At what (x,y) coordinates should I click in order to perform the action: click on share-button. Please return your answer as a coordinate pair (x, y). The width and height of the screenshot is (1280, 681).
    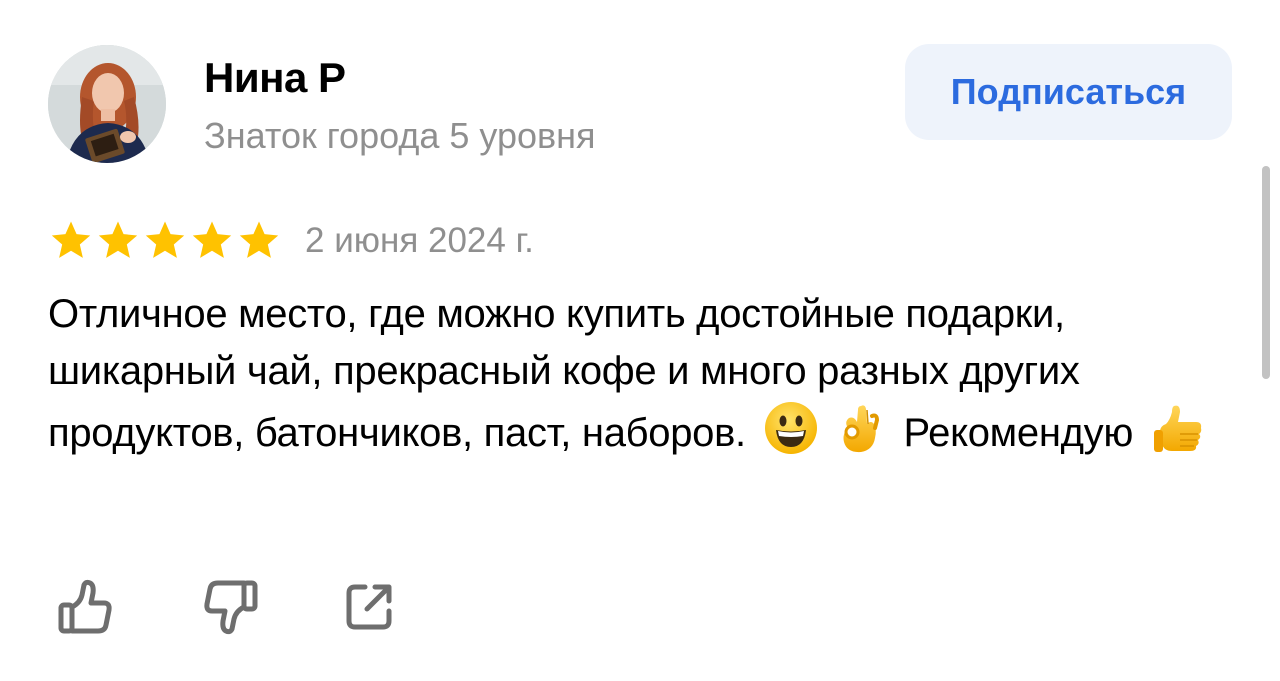
    Looking at the image, I should click on (369, 607).